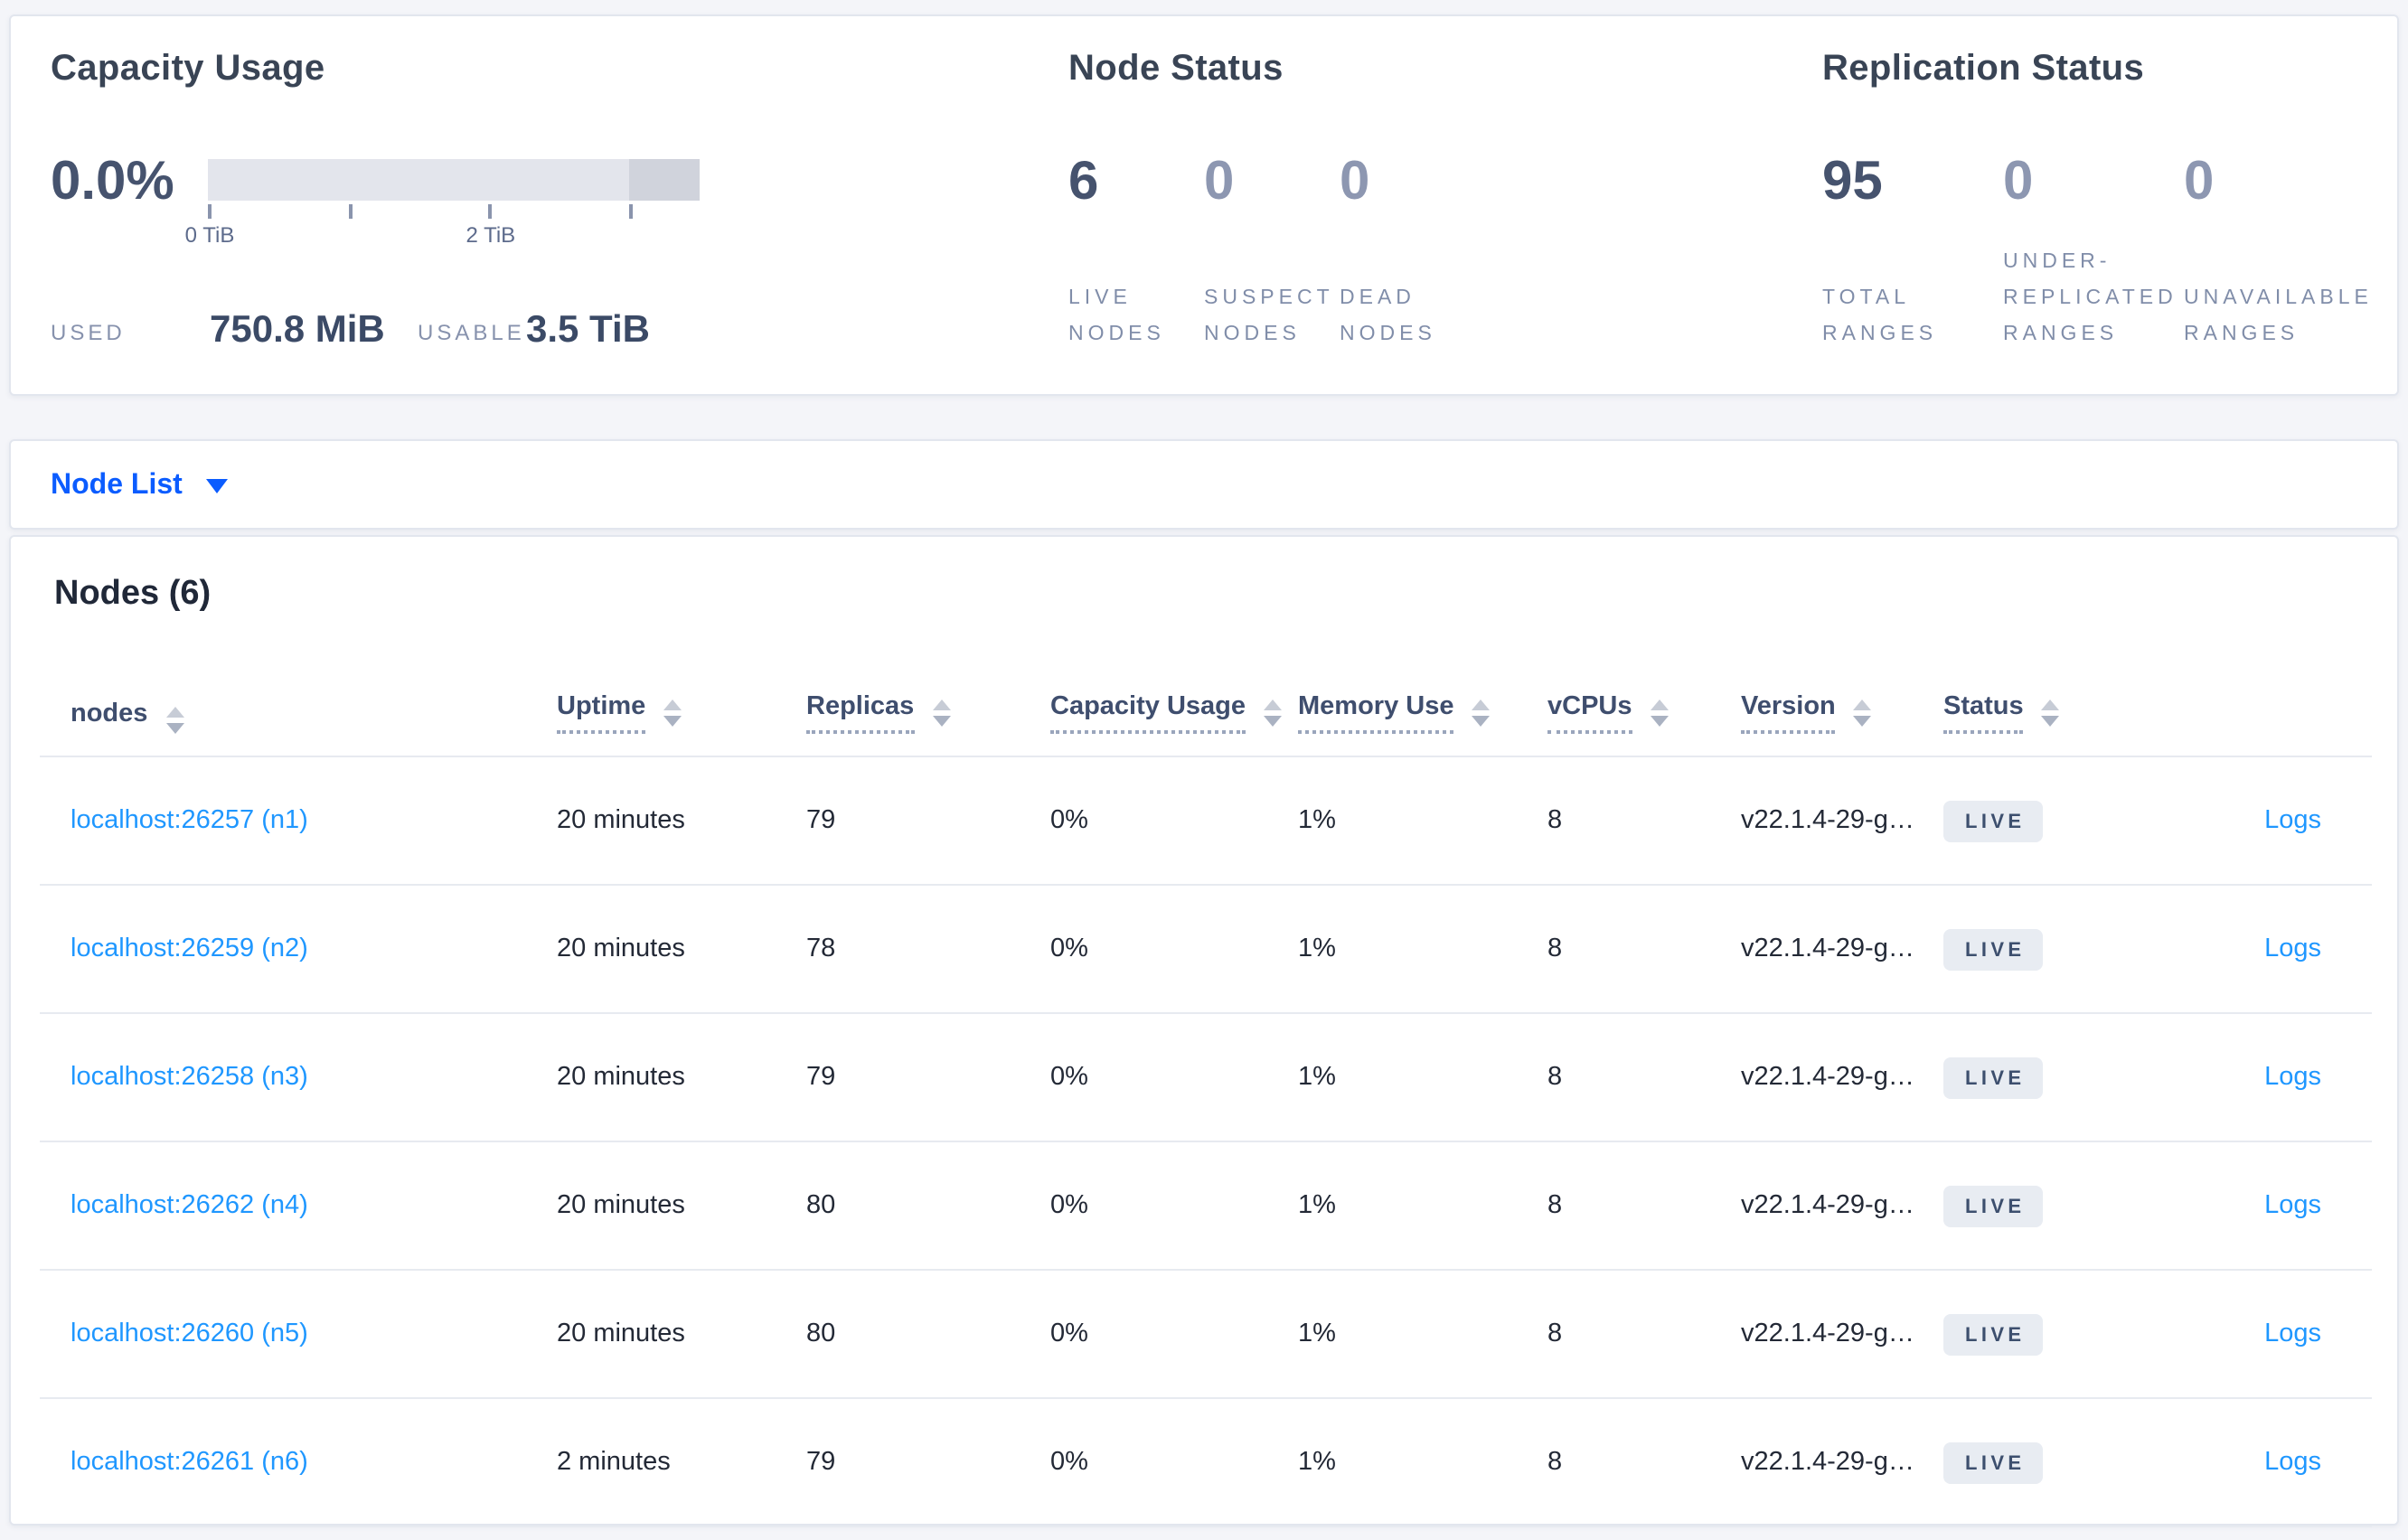  Describe the element at coordinates (189, 1462) in the screenshot. I see `node-address-link: localhost:26261 (n6)` at that location.